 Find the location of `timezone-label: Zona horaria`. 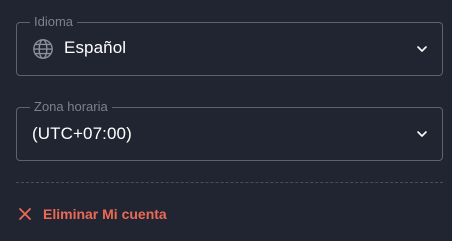

timezone-label: Zona horaria is located at coordinates (71, 107).